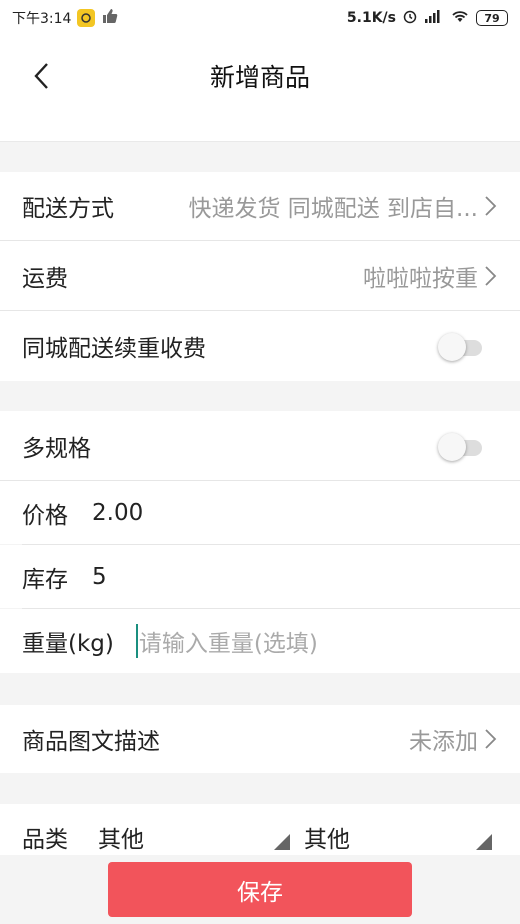 The height and width of the screenshot is (924, 520). Describe the element at coordinates (228, 641) in the screenshot. I see `weight-input: 请输入重量(选填)` at that location.